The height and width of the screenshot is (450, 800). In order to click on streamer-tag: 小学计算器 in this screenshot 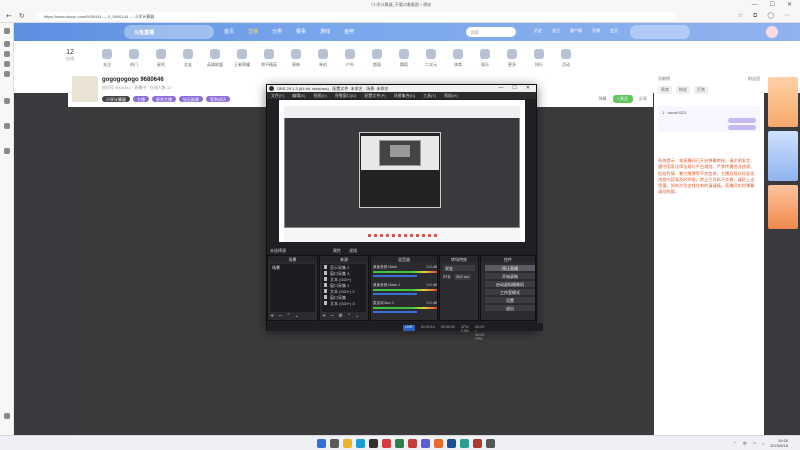, I will do `click(116, 99)`.